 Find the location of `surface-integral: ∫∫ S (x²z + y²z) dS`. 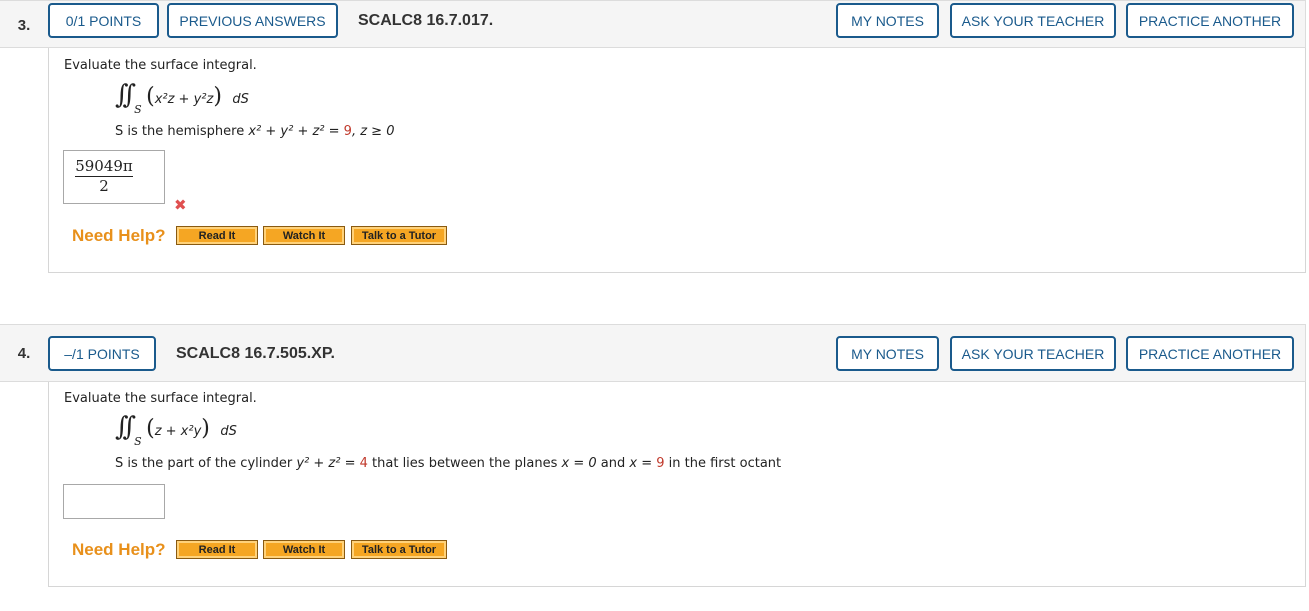

surface-integral: ∫∫ S (x²z + y²z) dS is located at coordinates (182, 98).